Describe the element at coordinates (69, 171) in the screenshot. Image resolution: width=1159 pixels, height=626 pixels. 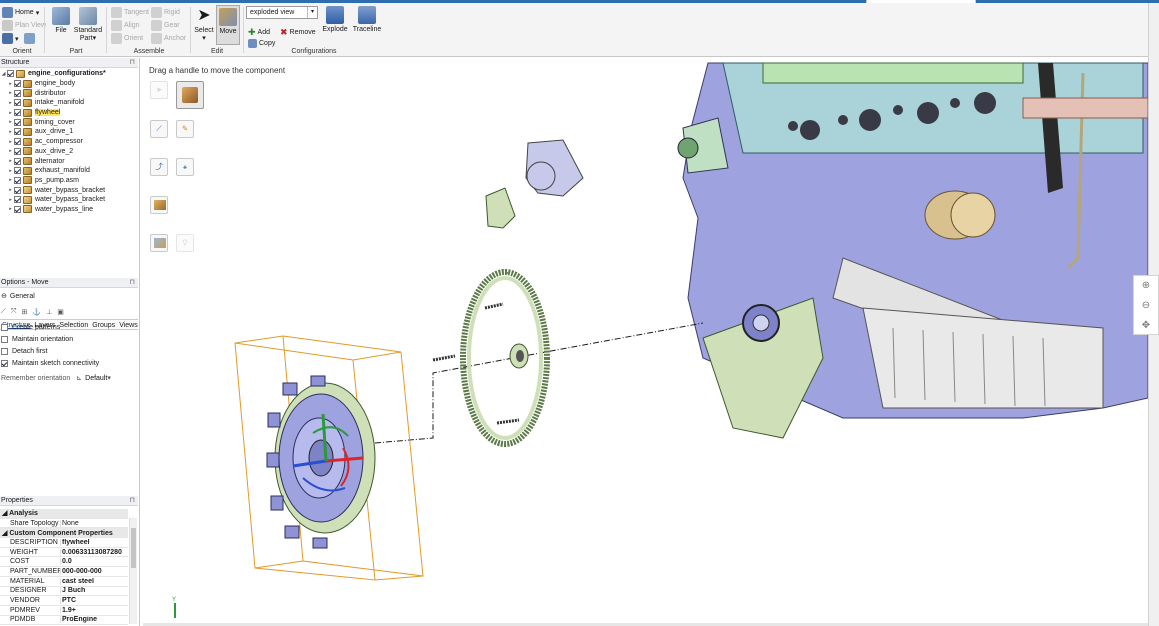
I see `tree-item: ▸ exhaust_manifold` at that location.